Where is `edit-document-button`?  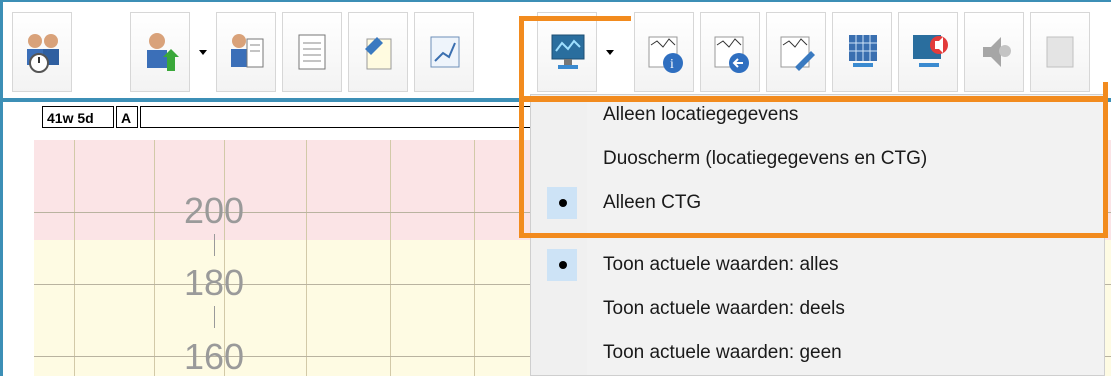
edit-document-button is located at coordinates (378, 52).